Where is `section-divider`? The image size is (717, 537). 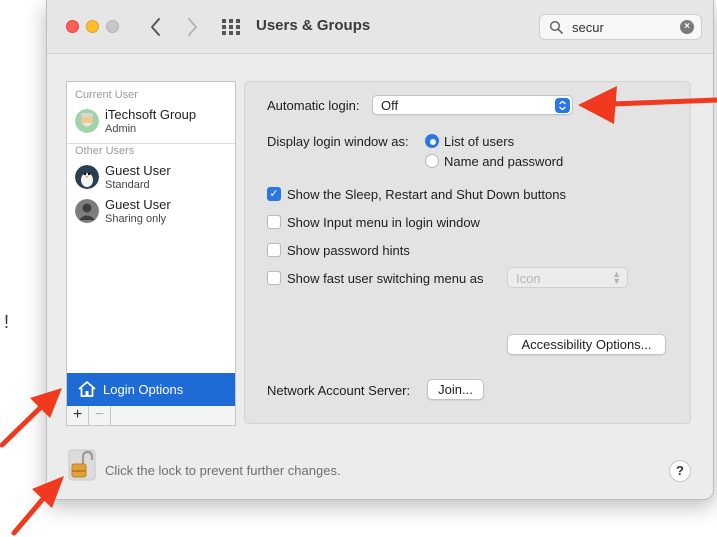 section-divider is located at coordinates (151, 143).